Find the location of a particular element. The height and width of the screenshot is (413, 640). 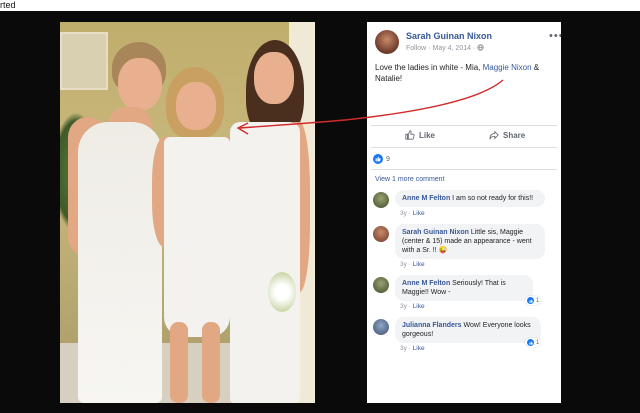

share-arrow-icon is located at coordinates (494, 135).